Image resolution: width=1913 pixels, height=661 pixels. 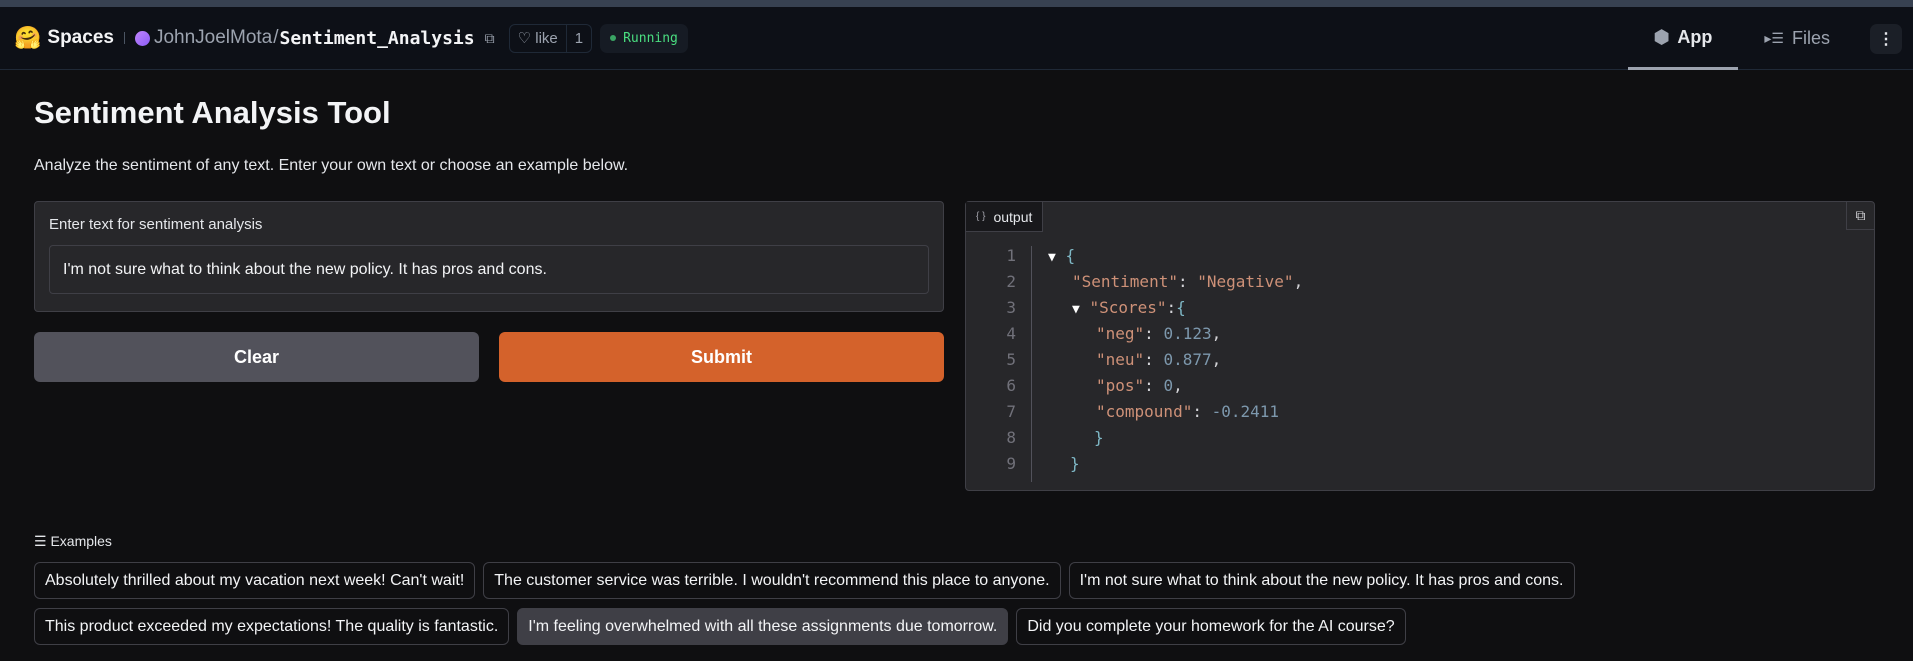 What do you see at coordinates (1011, 255) in the screenshot?
I see `line-number: 1` at bounding box center [1011, 255].